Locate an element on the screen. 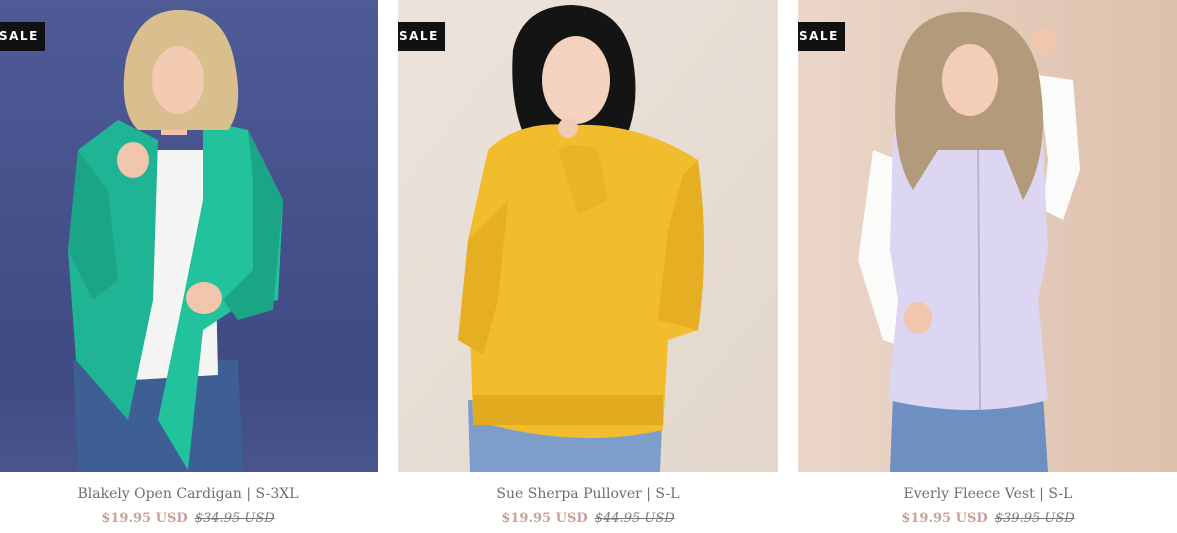 The image size is (1177, 533). original-price: $39.95 USD is located at coordinates (1034, 518).